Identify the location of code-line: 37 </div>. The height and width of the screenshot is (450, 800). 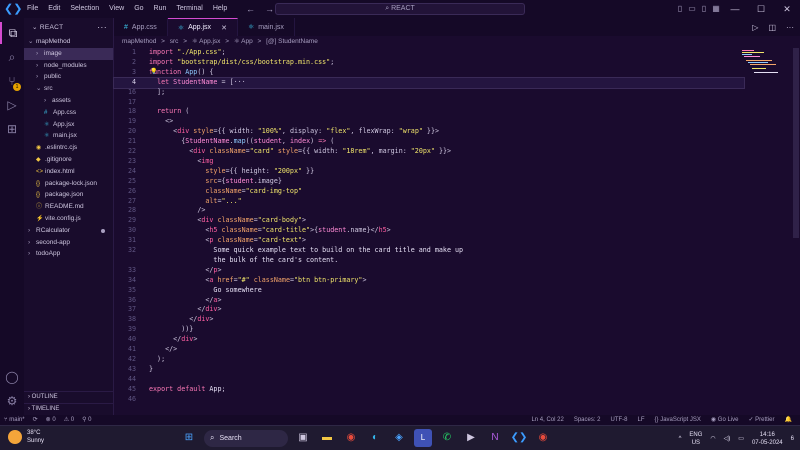
(429, 310).